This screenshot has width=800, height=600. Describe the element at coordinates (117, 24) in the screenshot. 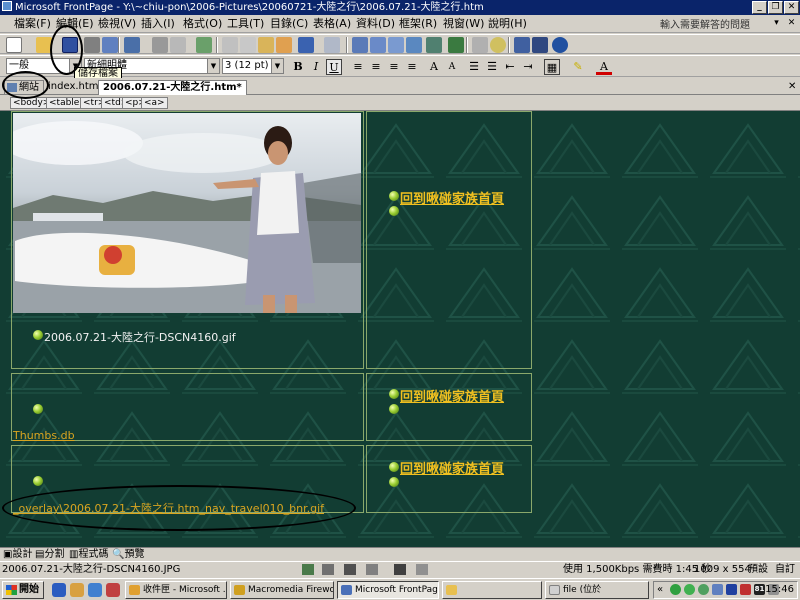

I see `menu-view: 檢視(V)` at that location.